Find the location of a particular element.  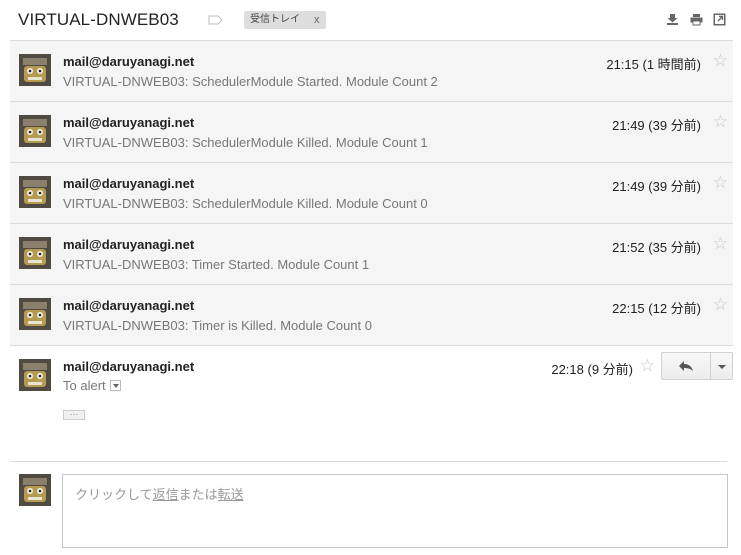

reply-arrow-icon is located at coordinates (686, 366).